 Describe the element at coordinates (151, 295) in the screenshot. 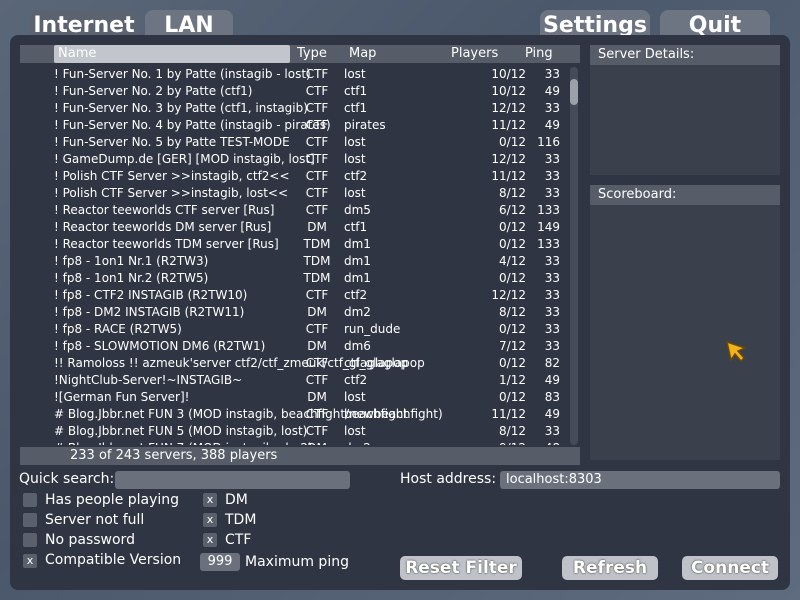

I see `server-name: ! fp8 - CTF2 INSTAGIB (R2TW10)` at that location.